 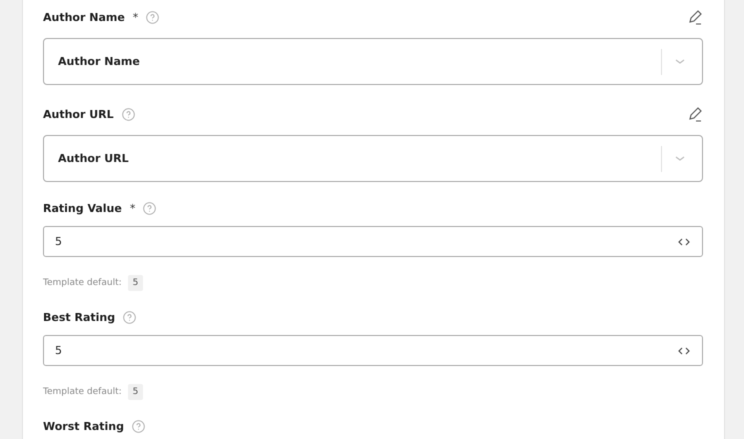 I want to click on field-label: Rating Value, so click(x=82, y=208).